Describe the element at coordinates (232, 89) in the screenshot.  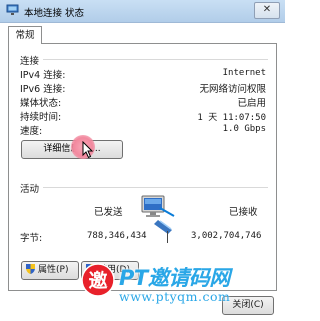
I see `ipv6-value: 无网络访问权限` at that location.